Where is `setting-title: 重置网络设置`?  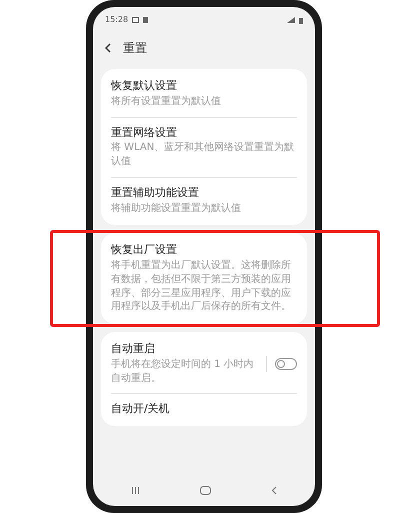 setting-title: 重置网络设置 is located at coordinates (204, 133).